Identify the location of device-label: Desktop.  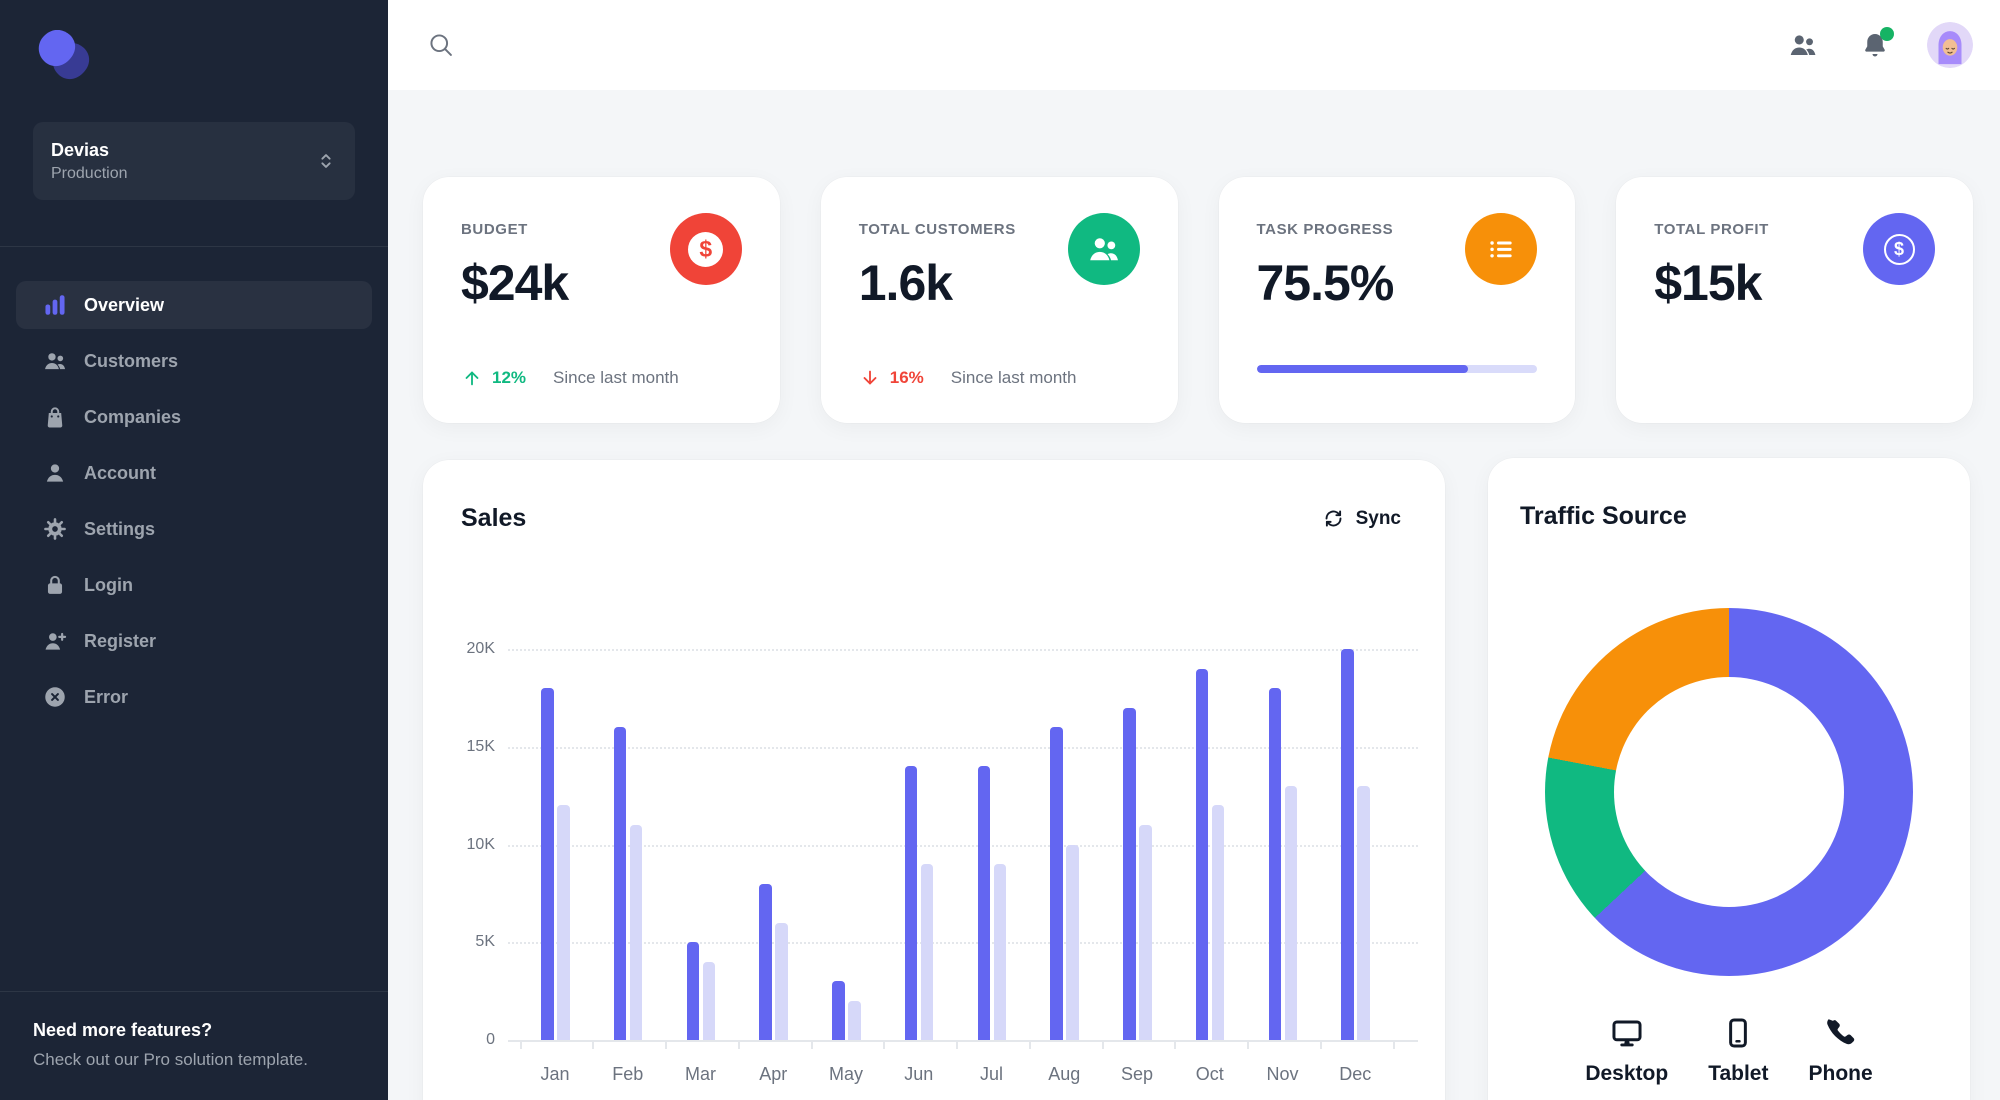
(1627, 1073).